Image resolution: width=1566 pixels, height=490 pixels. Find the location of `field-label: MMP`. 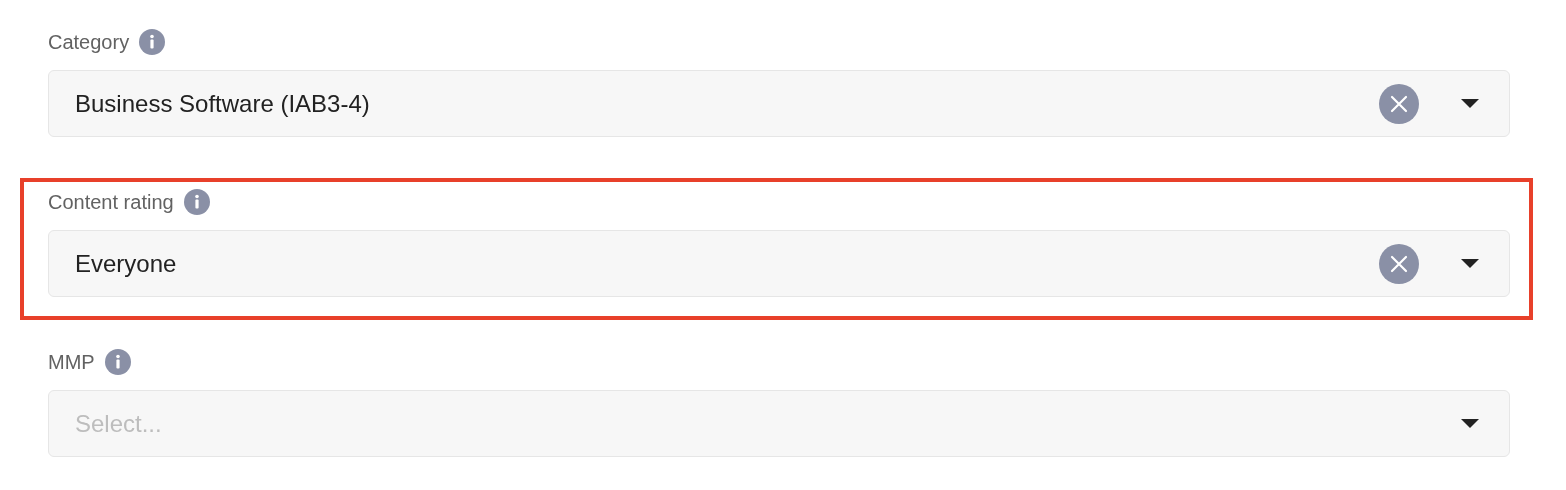

field-label: MMP is located at coordinates (71, 362).